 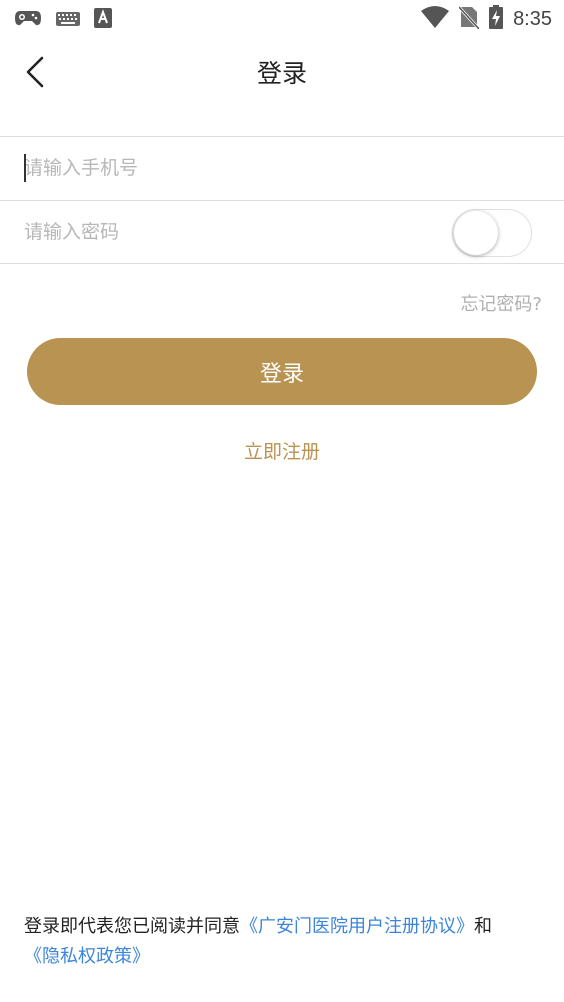 What do you see at coordinates (357, 926) in the screenshot?
I see `user-agreement-link: 《广安门医院用户注册协议》` at bounding box center [357, 926].